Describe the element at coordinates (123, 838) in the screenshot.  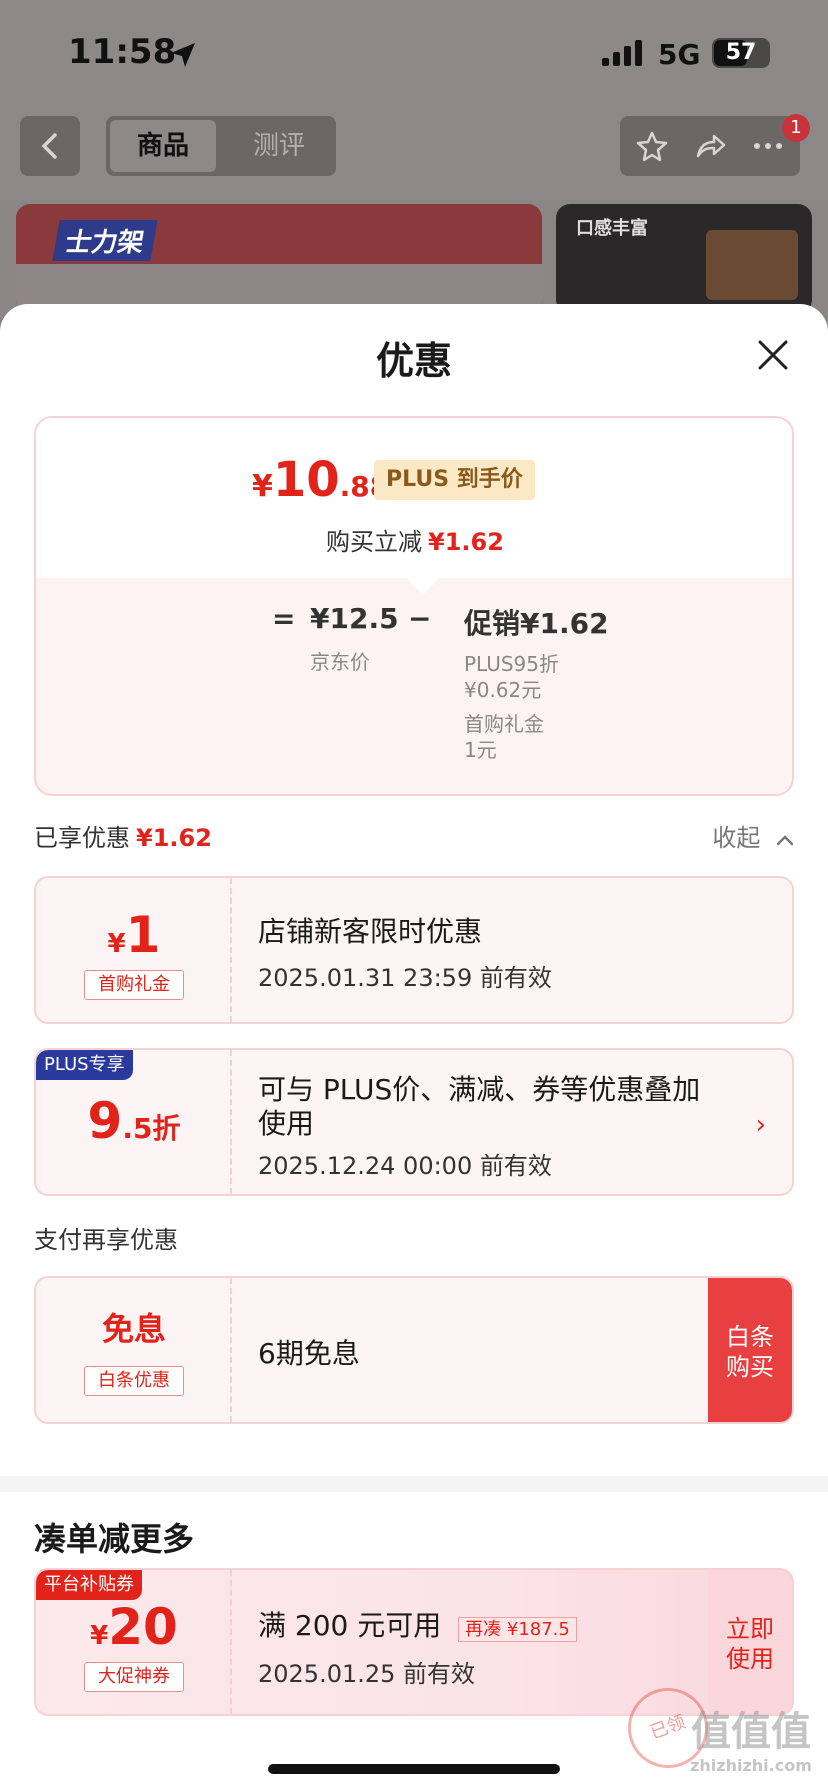
I see `enjoyed-label: 已享优惠 ¥1.62` at that location.